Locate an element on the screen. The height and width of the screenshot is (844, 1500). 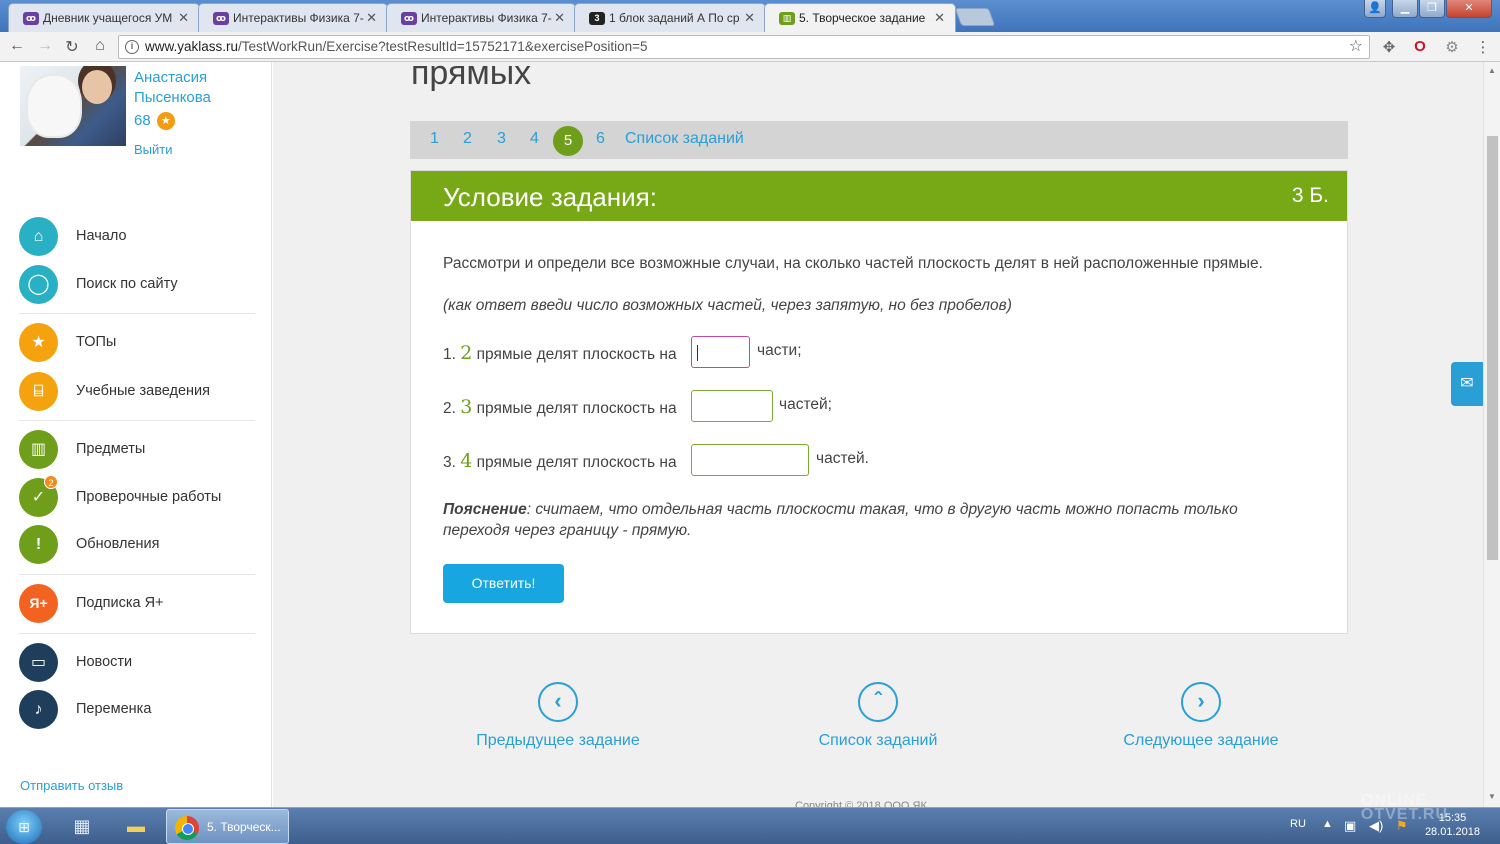
home-icon: ⌂ is located at coordinates (100, 46).